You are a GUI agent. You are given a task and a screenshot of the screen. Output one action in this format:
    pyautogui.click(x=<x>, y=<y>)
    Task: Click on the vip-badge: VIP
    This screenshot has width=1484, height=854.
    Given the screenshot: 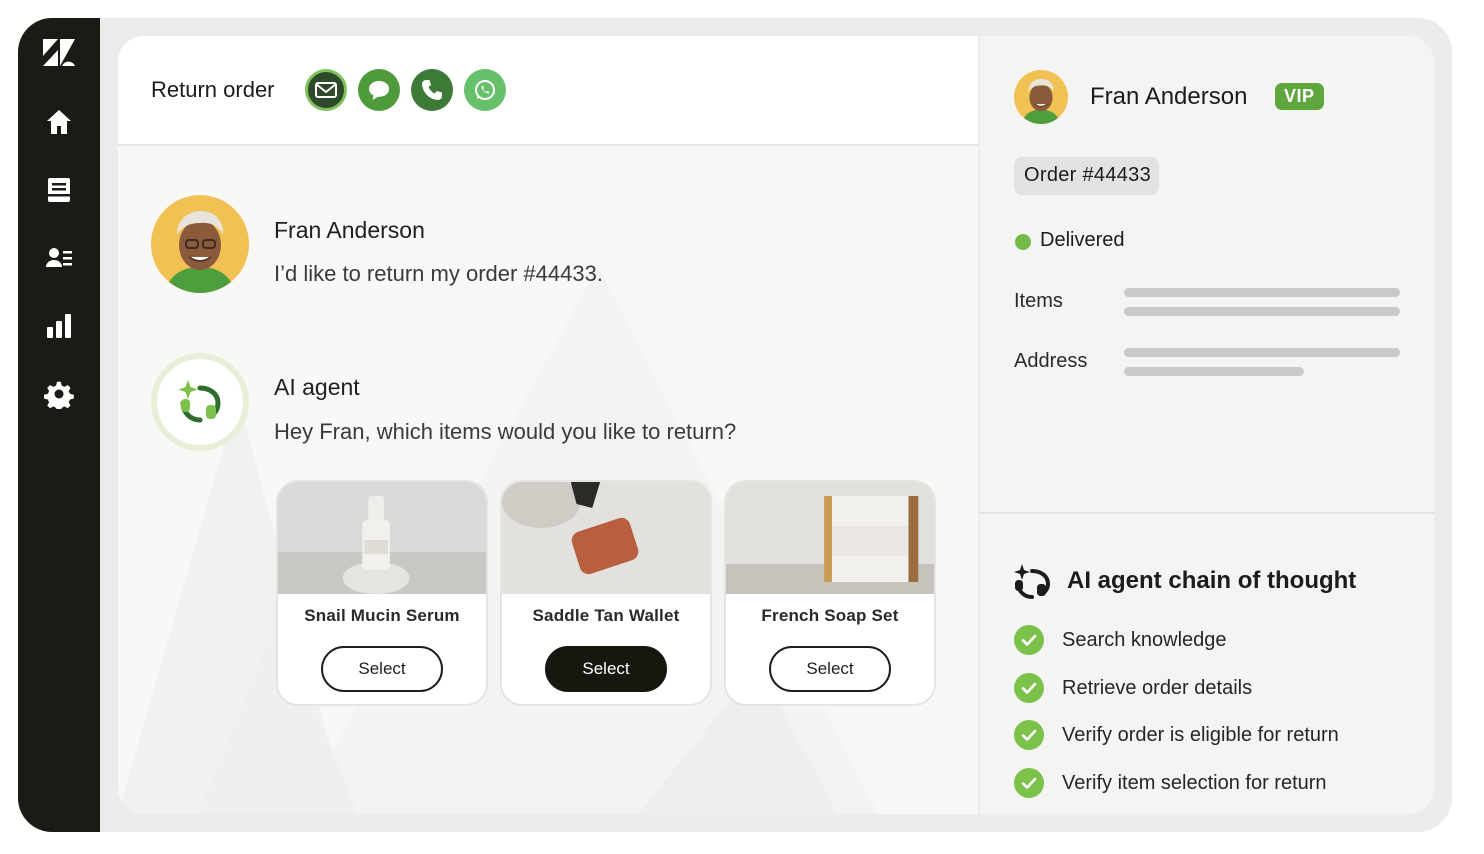 What is the action you would take?
    pyautogui.click(x=1299, y=96)
    